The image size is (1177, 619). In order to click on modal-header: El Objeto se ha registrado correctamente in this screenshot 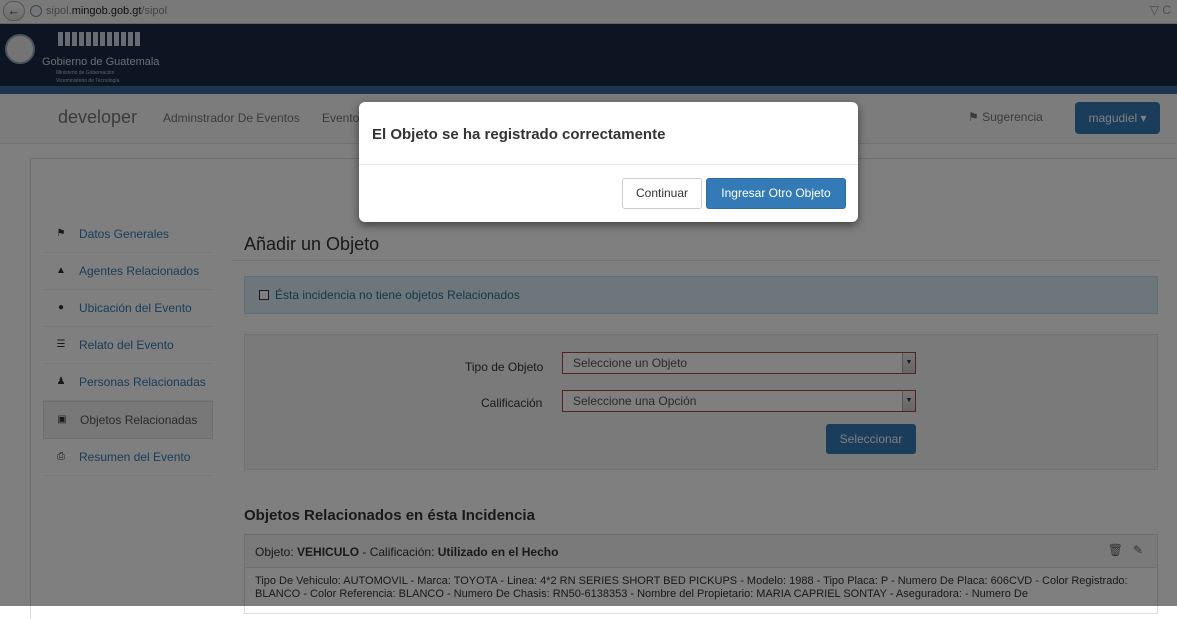, I will do `click(608, 133)`.